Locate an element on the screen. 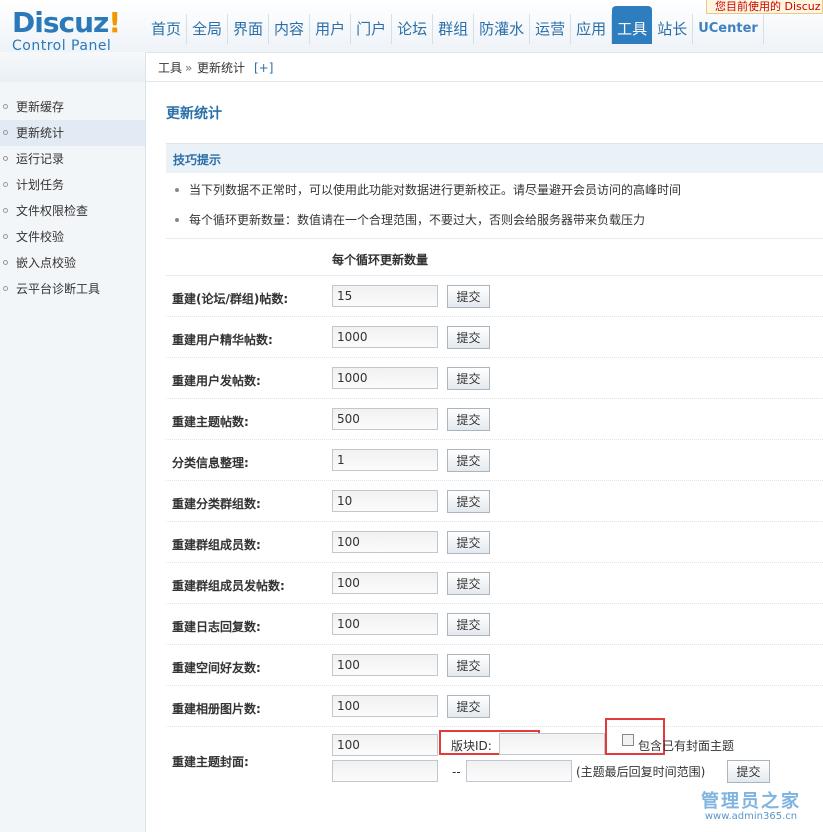 Image resolution: width=823 pixels, height=832 pixels. form-row: 重建群组成员发帖数: 提交 is located at coordinates (494, 583).